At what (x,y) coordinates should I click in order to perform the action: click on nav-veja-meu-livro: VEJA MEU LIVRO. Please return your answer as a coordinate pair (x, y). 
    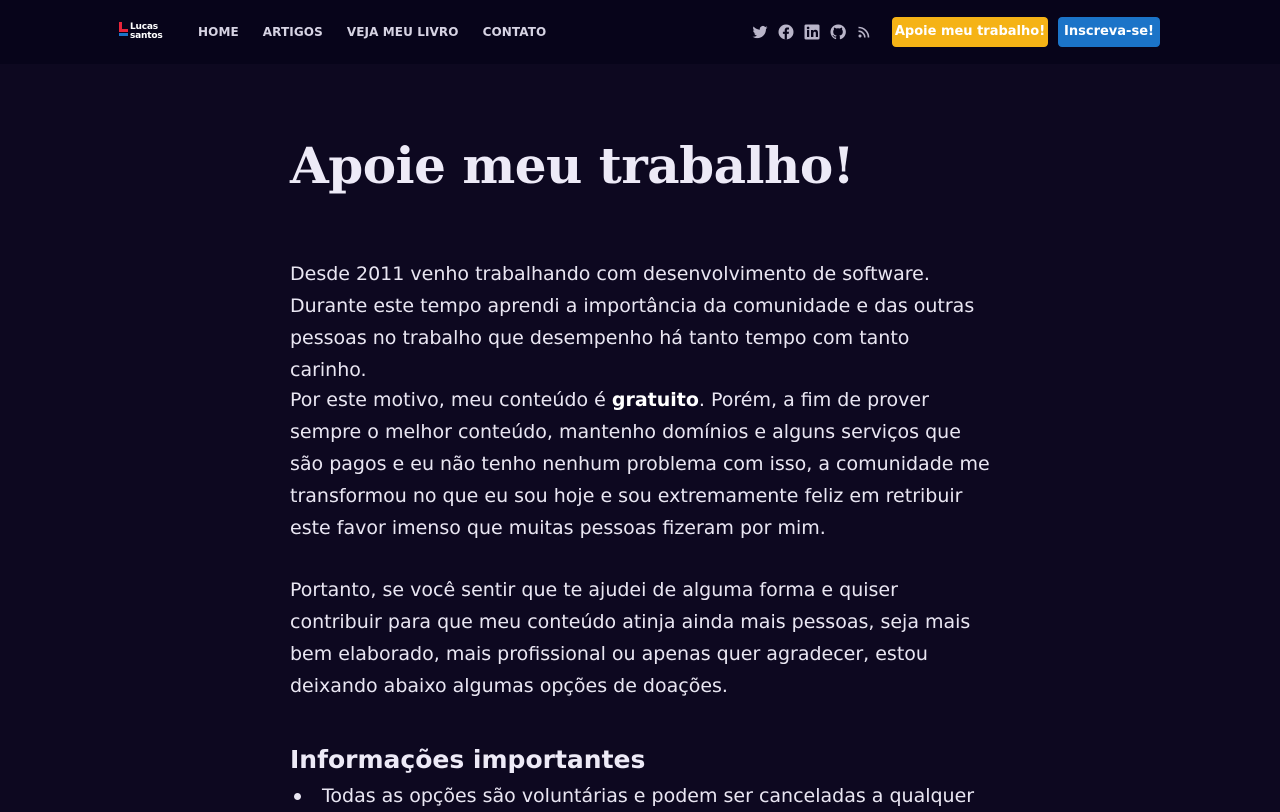
    Looking at the image, I should click on (403, 32).